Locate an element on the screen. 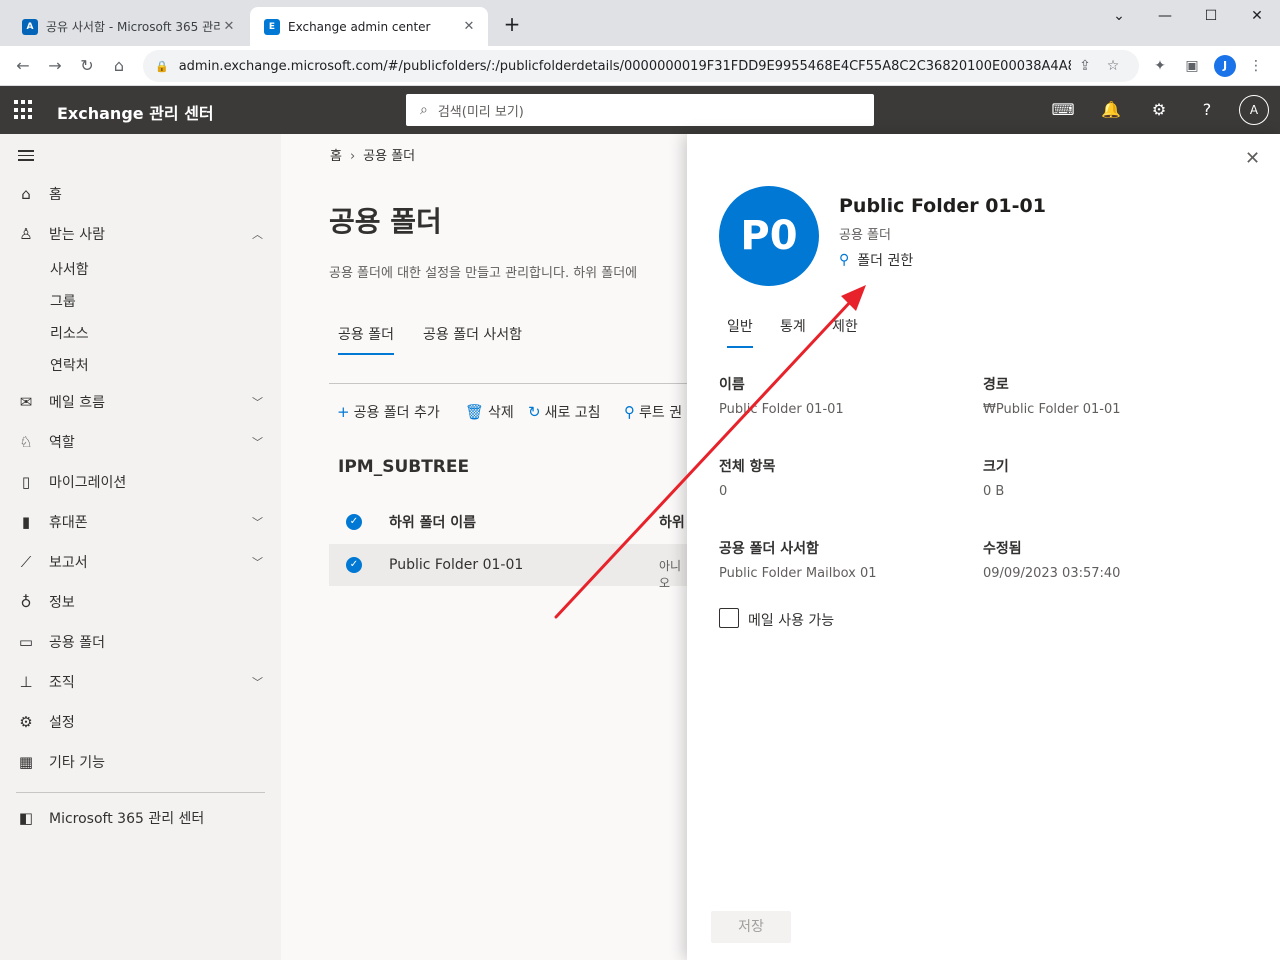 The width and height of the screenshot is (1280, 960). bookmark-star-icon: ☆ is located at coordinates (1113, 66).